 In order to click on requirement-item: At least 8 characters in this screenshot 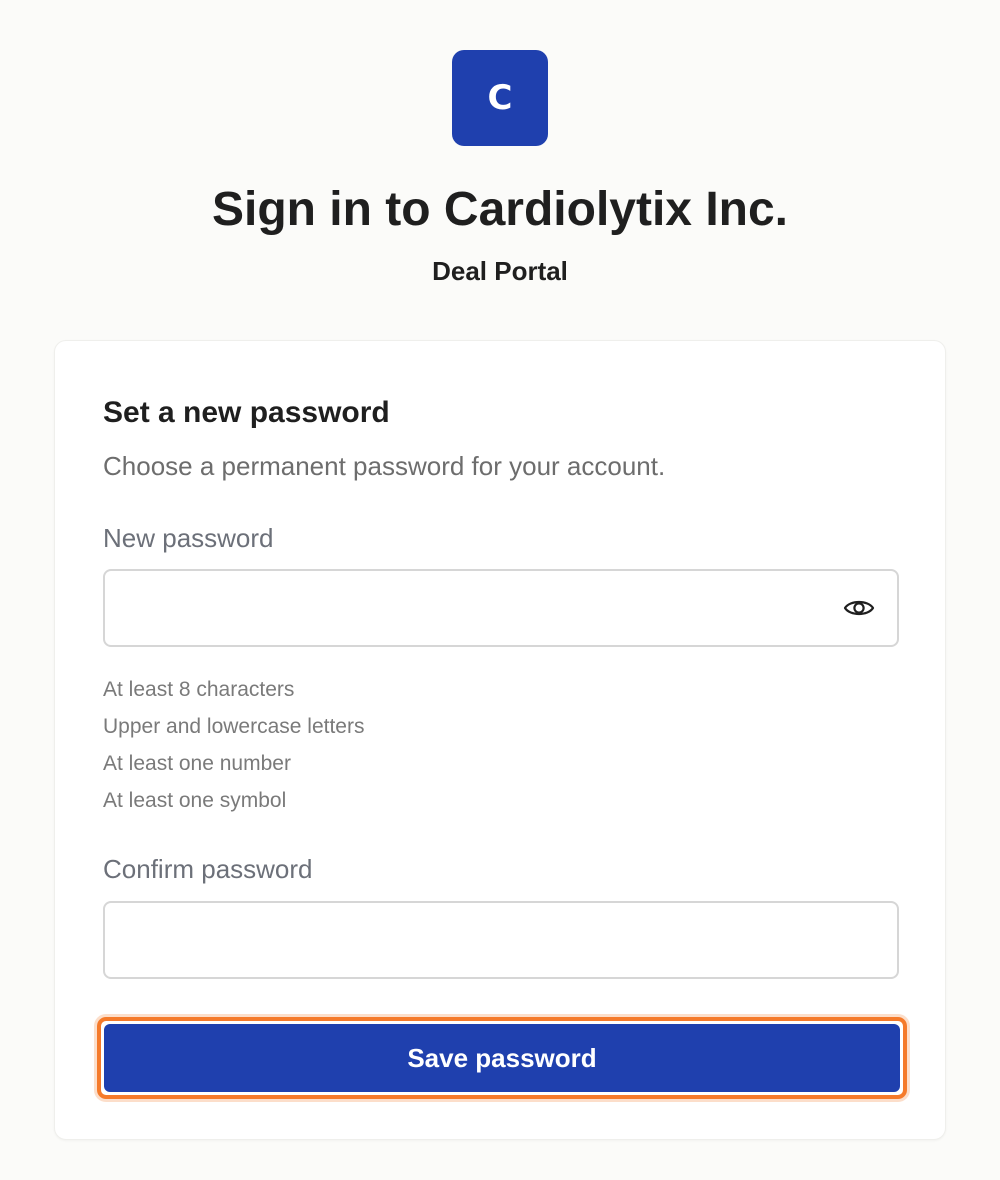, I will do `click(199, 689)`.